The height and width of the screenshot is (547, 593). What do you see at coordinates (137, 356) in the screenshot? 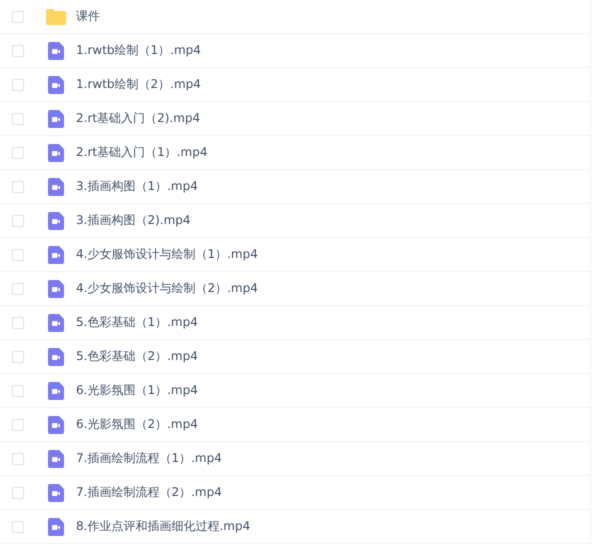
I see `file-name: 5.色彩基础（2）.mp4` at bounding box center [137, 356].